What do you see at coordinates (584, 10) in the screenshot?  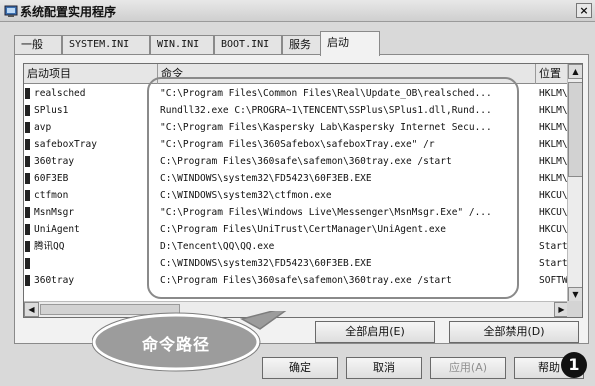 I see `close-button: ×` at bounding box center [584, 10].